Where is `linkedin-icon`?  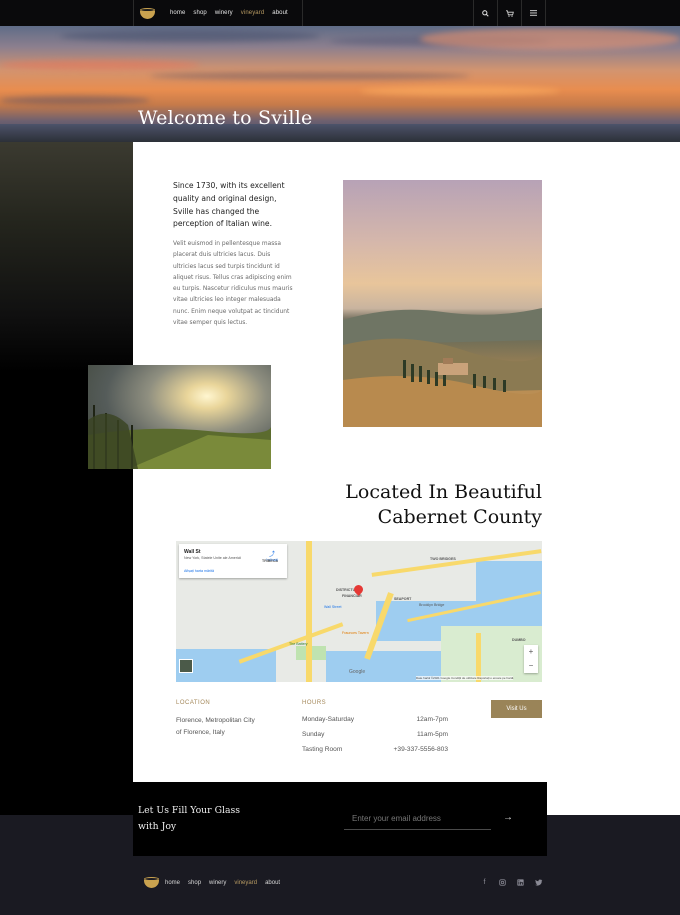
linkedin-icon is located at coordinates (520, 883).